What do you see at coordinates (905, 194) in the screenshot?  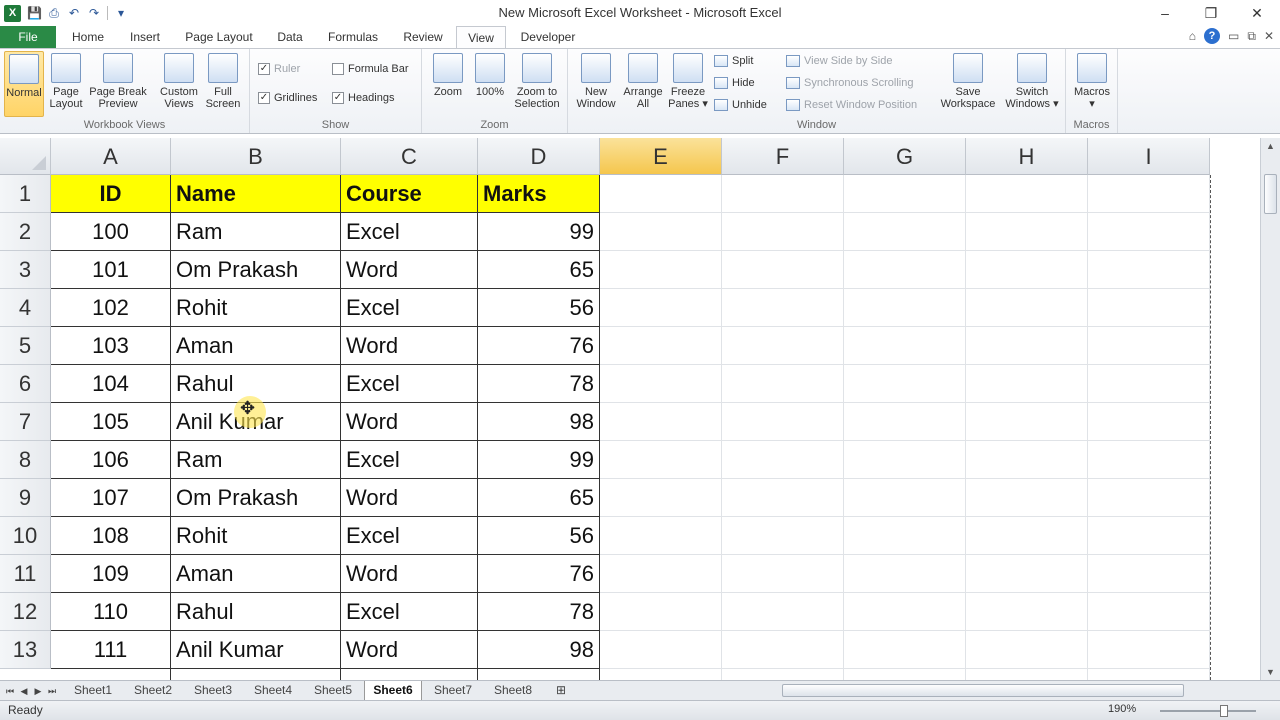 I see `cell-g1` at bounding box center [905, 194].